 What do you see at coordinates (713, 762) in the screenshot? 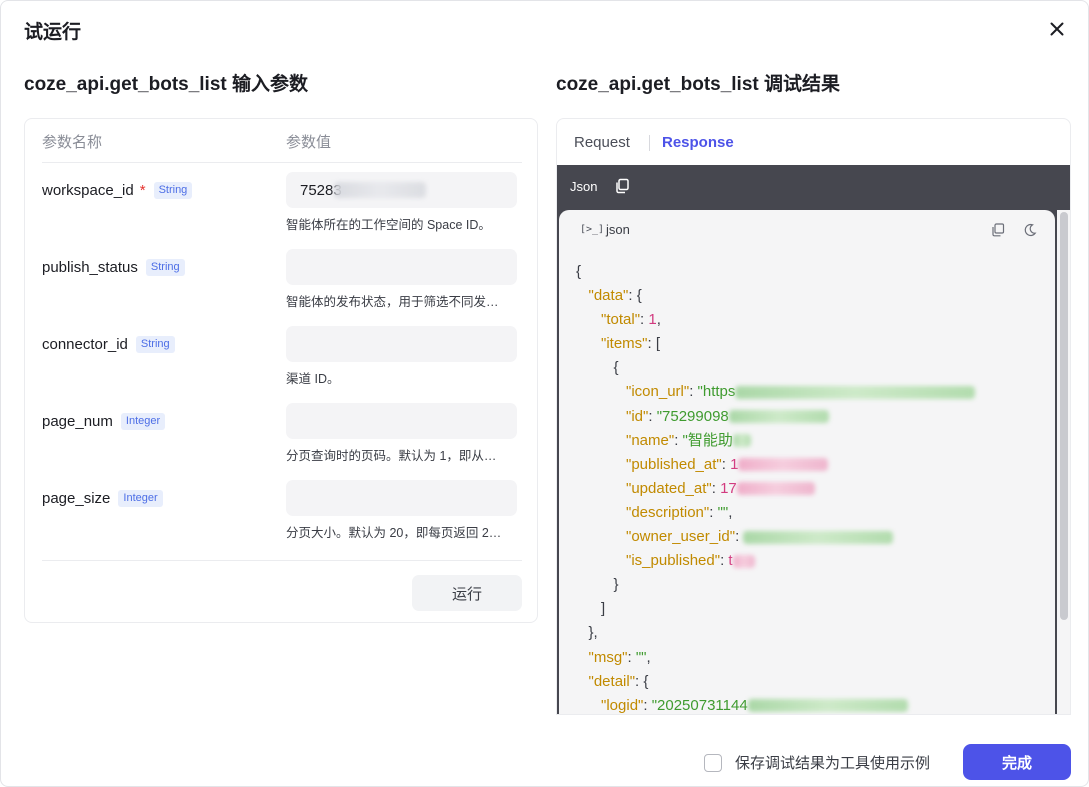
I see `save-example-checkbox` at bounding box center [713, 762].